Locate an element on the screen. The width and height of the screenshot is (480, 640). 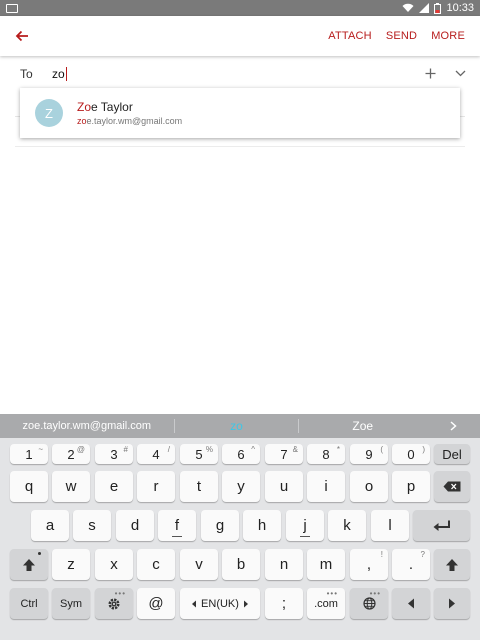
divider is located at coordinates (240, 146).